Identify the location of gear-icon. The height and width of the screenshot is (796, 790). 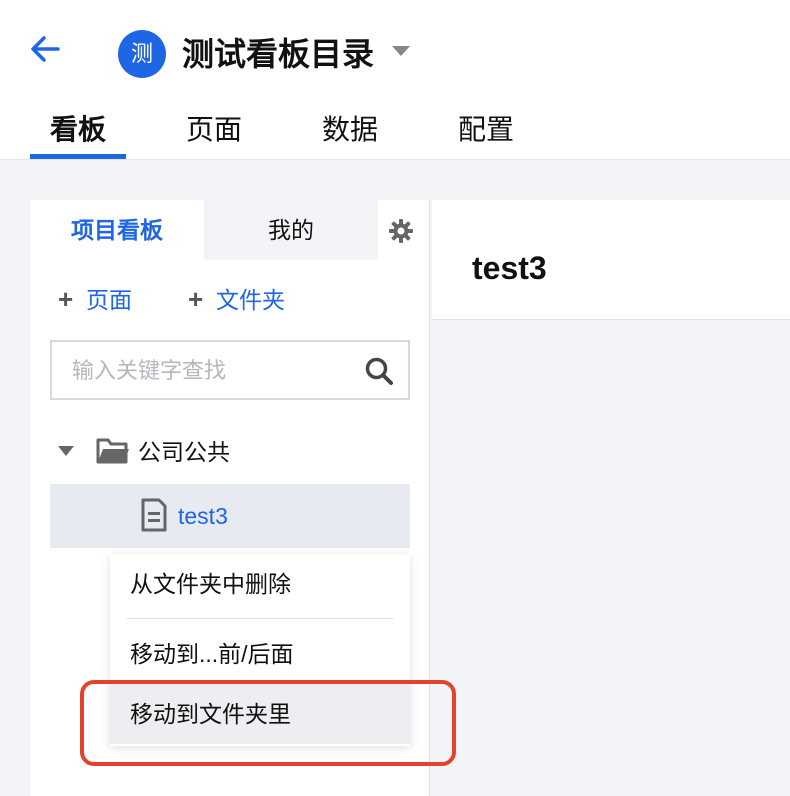
(401, 231).